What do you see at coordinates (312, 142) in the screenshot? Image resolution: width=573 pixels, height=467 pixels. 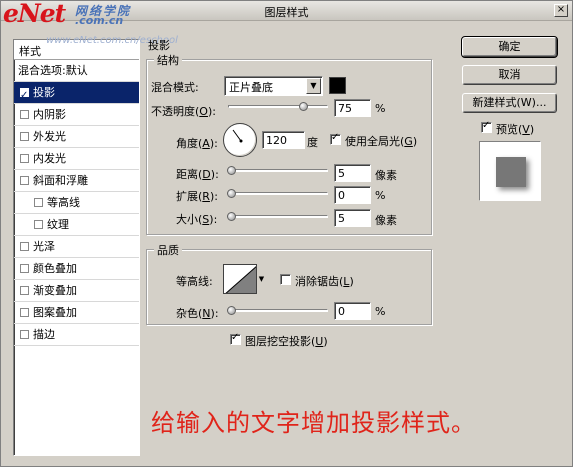 I see `angle-unit: 度` at bounding box center [312, 142].